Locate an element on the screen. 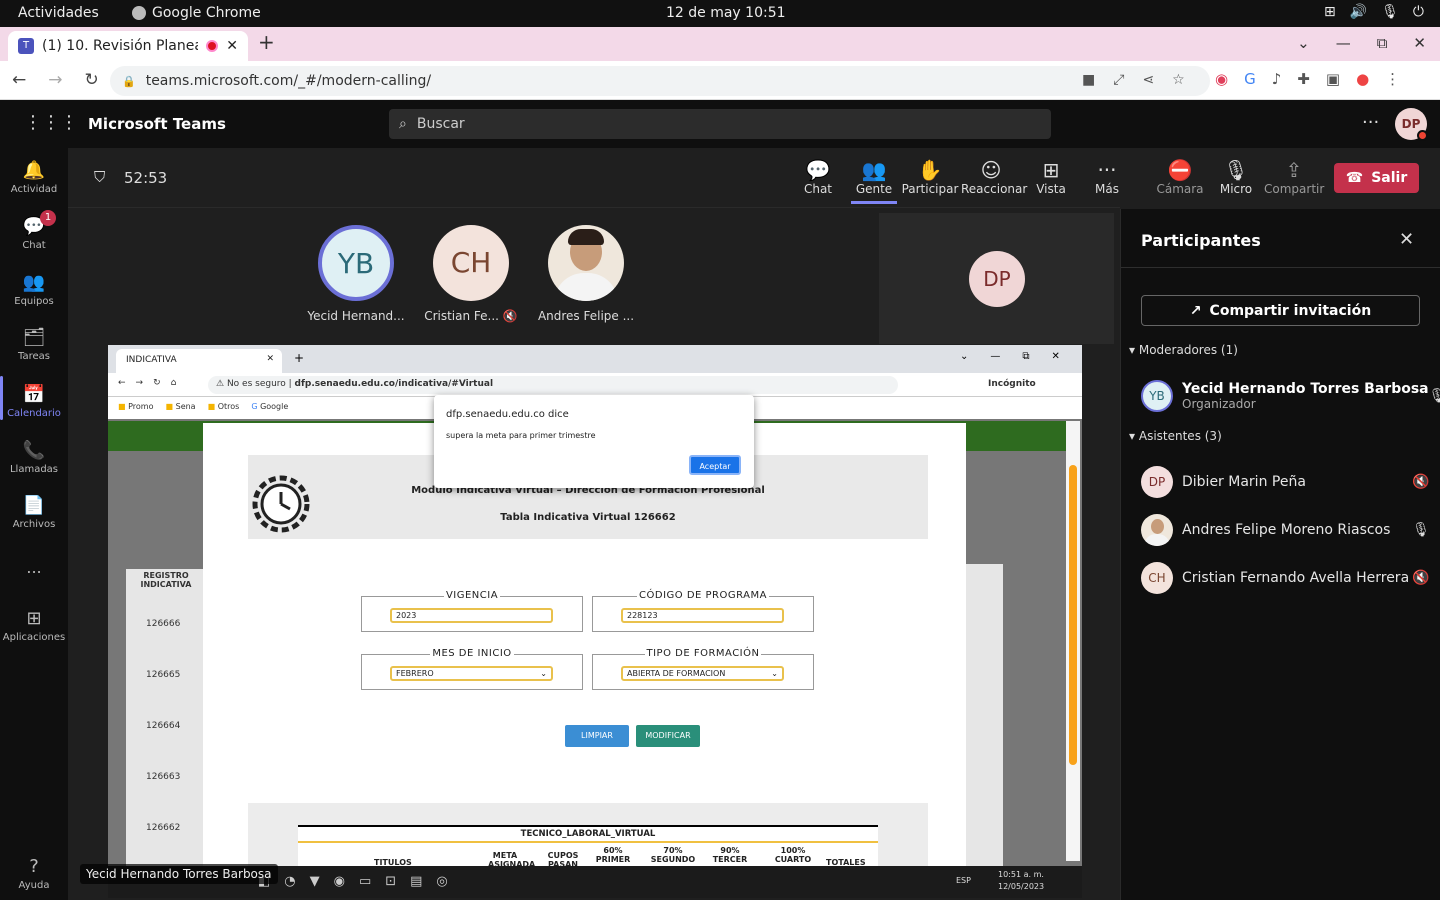  tab-close-icon: ✕ is located at coordinates (232, 46).